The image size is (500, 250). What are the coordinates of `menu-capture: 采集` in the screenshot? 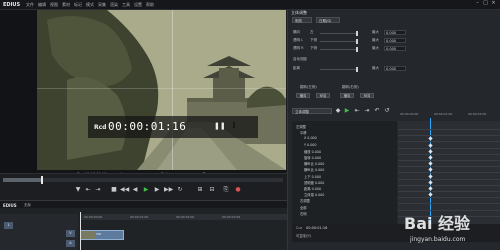 It's located at (102, 5).